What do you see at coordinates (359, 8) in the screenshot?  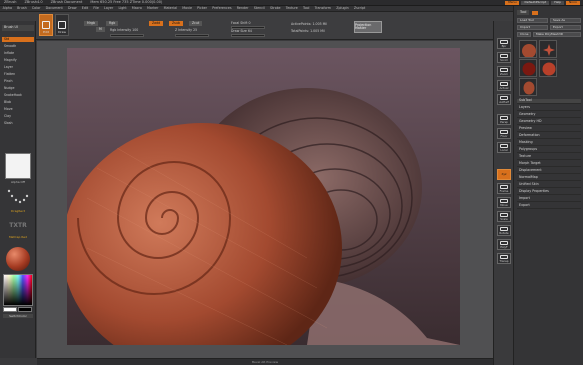 I see `menu-zscript: Zscript` at bounding box center [359, 8].